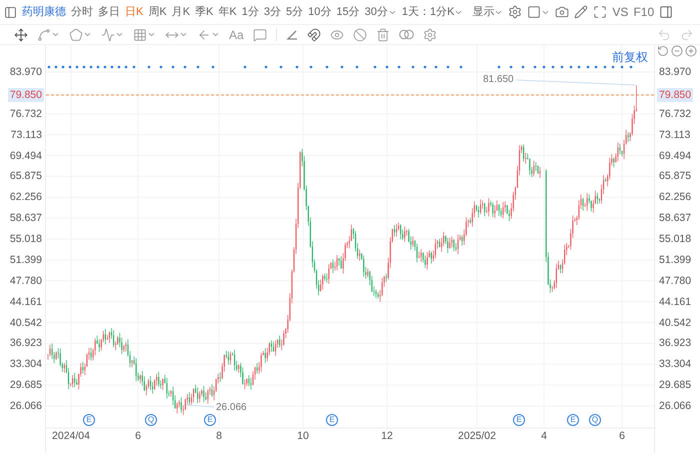  What do you see at coordinates (181, 12) in the screenshot?
I see `period-tab: 月K` at bounding box center [181, 12].